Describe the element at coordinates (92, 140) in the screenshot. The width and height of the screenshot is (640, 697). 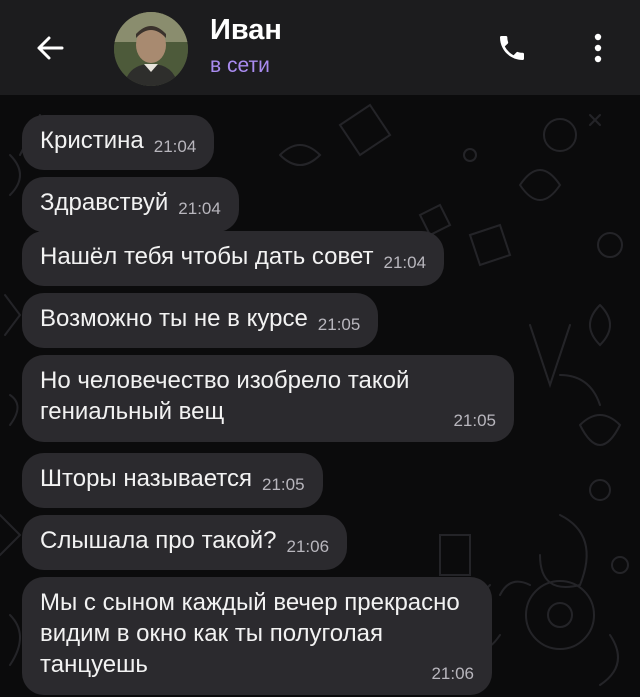
I see `message-text: Кристина` at that location.